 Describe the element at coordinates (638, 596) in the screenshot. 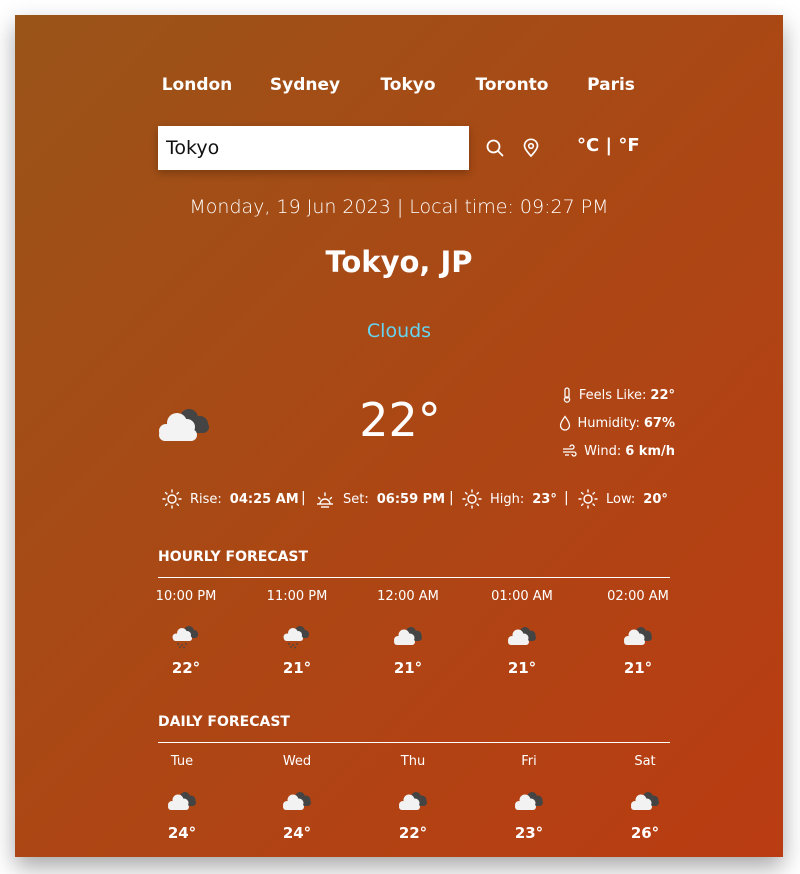

I see `forecast-time: 02:00 AM` at that location.